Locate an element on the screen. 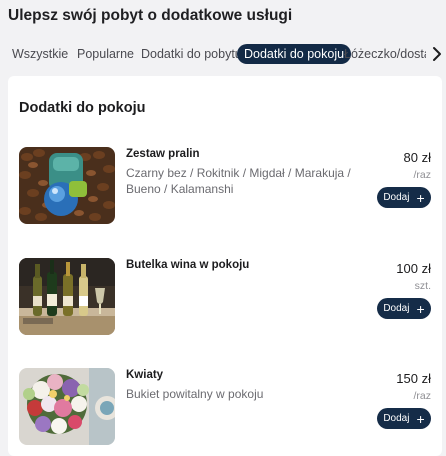  tab-dodatki-do-pokoju: Dodatki do pokoju is located at coordinates (294, 54).